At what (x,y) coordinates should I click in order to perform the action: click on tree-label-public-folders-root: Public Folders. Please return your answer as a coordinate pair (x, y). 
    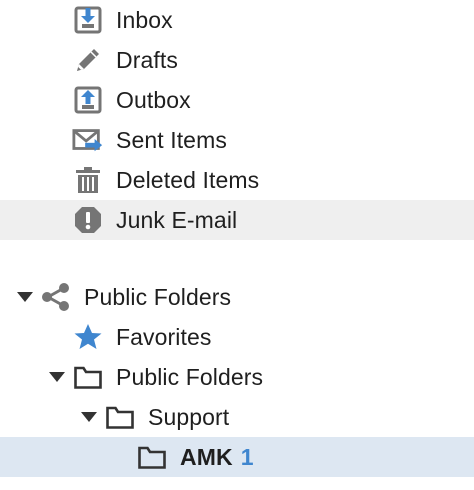
    Looking at the image, I should click on (158, 296).